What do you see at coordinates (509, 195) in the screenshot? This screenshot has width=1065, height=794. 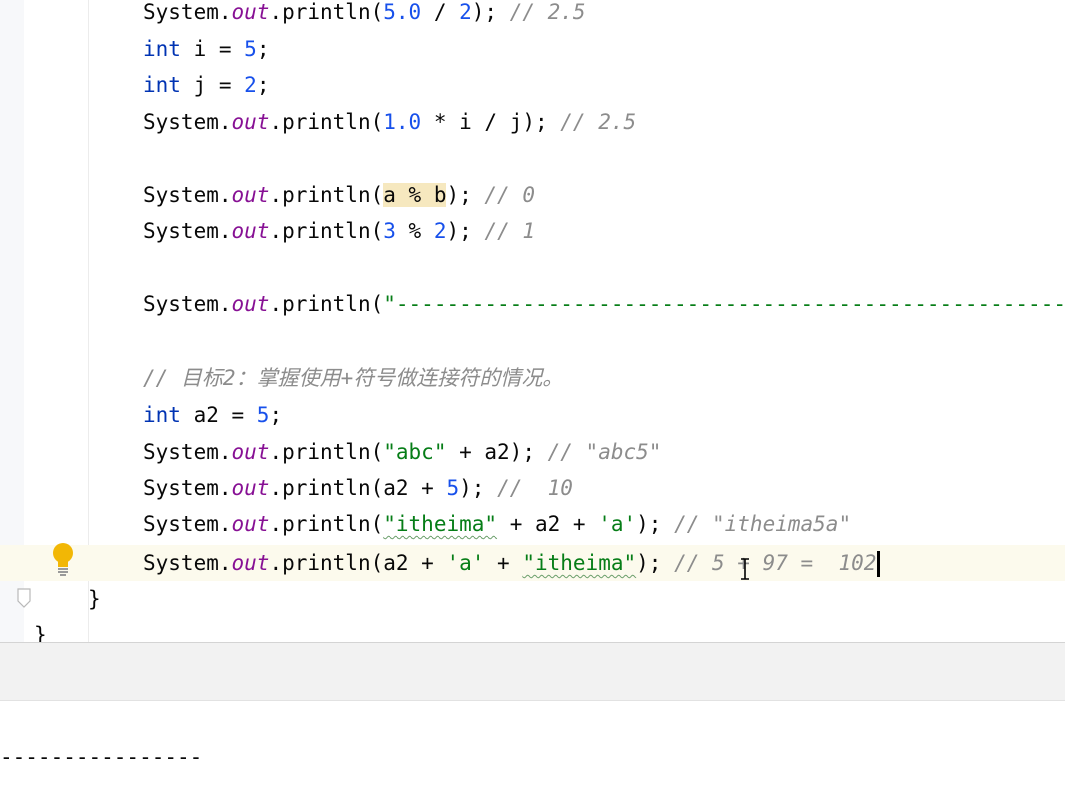 I see `comment-token: // 0` at bounding box center [509, 195].